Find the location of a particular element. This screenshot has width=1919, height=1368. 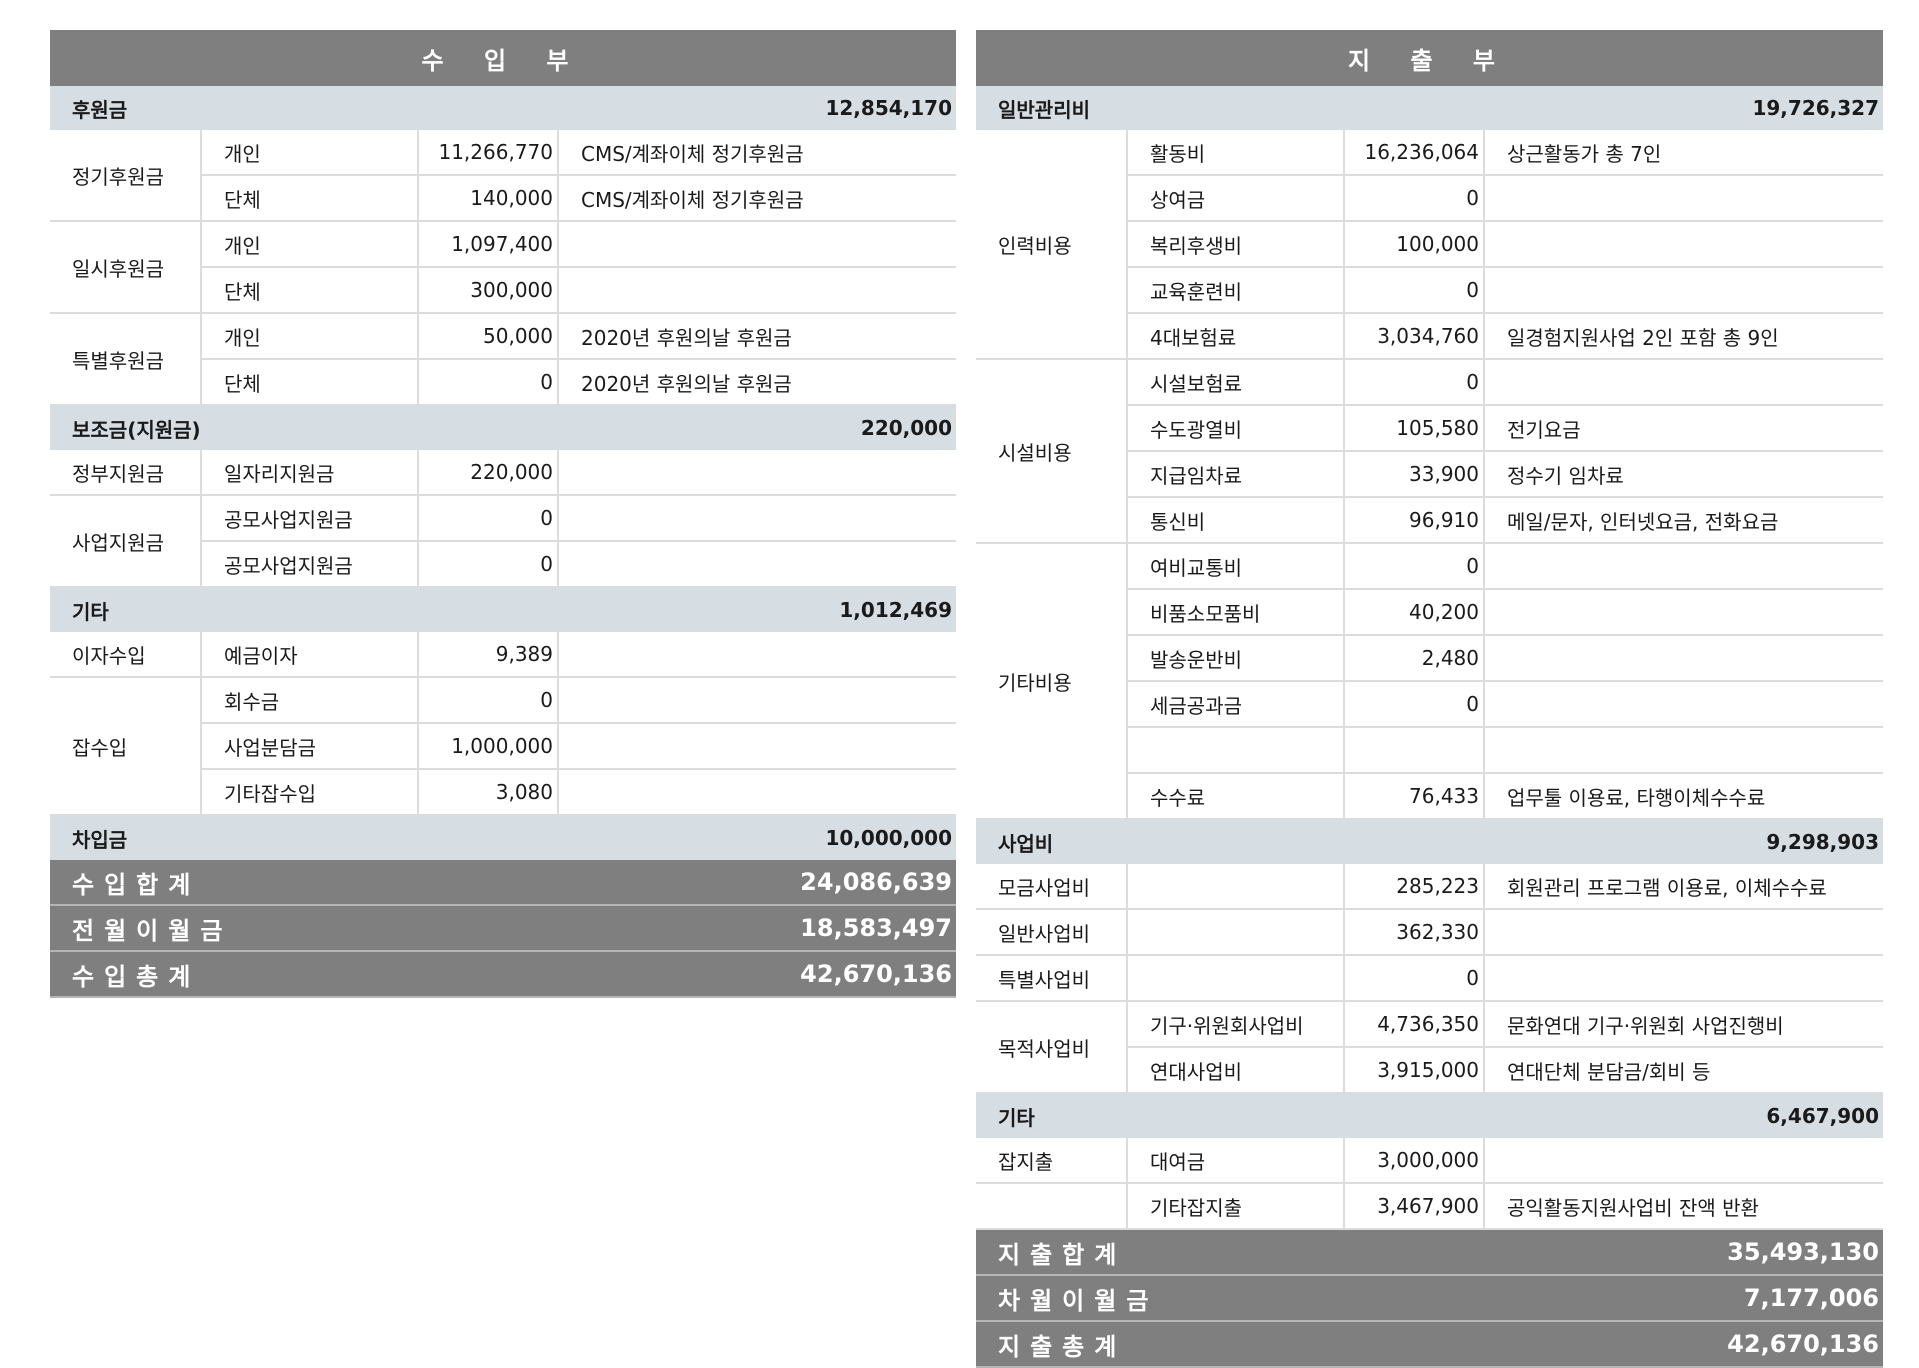

amount-cell: 100,000 is located at coordinates (1414, 244).